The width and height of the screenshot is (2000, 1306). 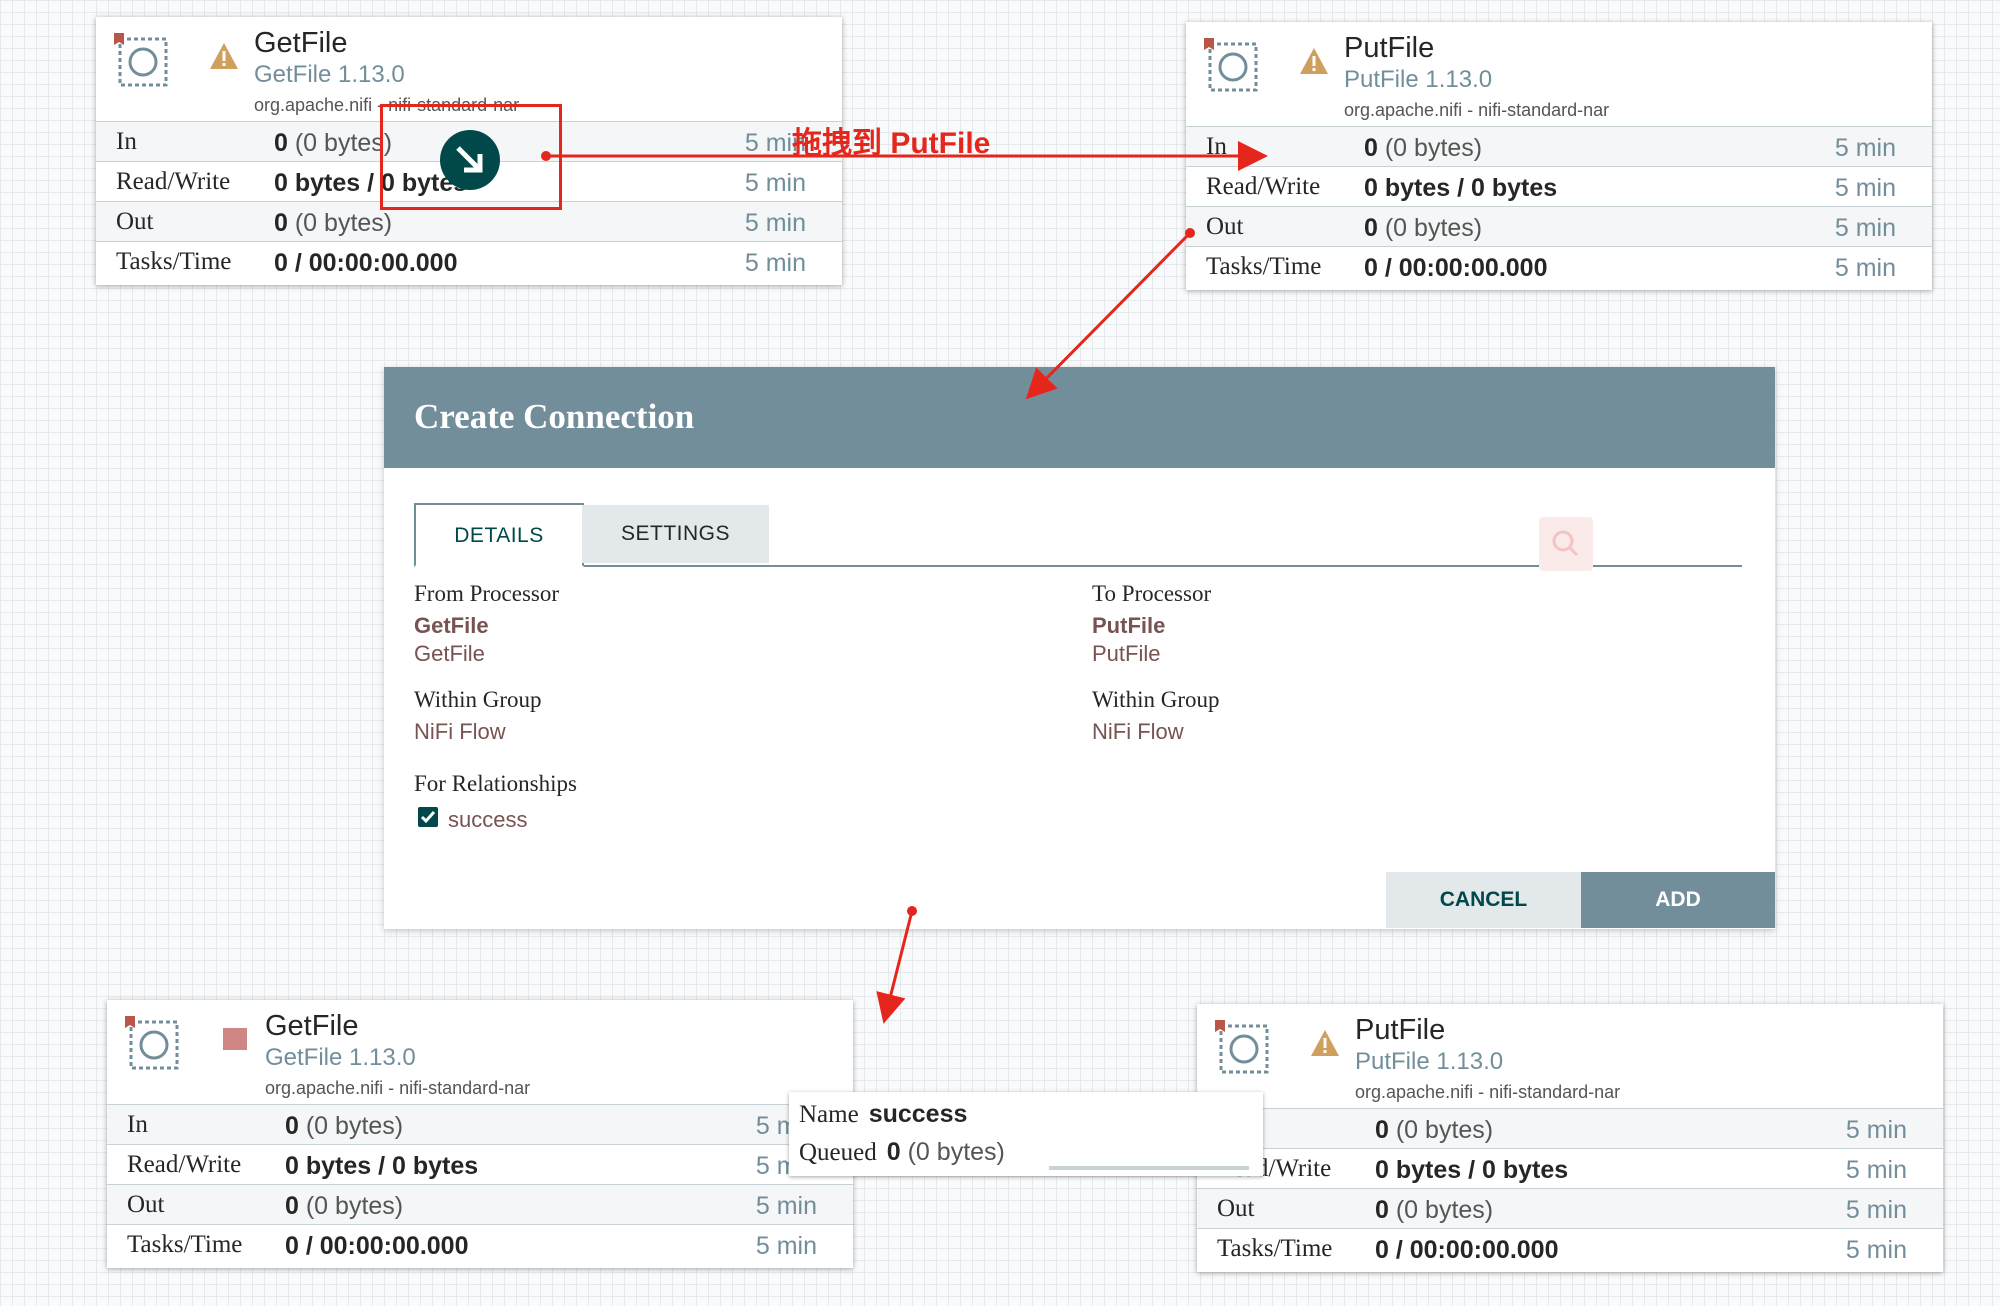 What do you see at coordinates (1110, 314) in the screenshot?
I see `arrow-to-dialog` at bounding box center [1110, 314].